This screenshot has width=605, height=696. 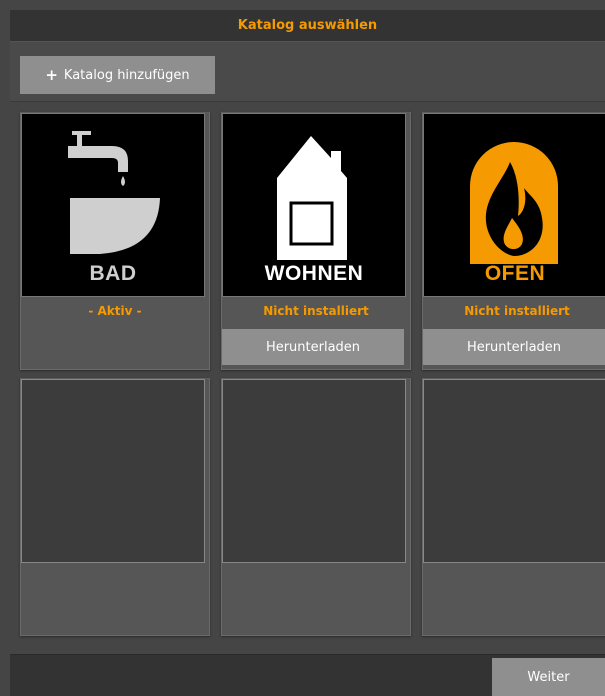 What do you see at coordinates (307, 72) in the screenshot?
I see `toolbar: + Katalog hinzufügen` at bounding box center [307, 72].